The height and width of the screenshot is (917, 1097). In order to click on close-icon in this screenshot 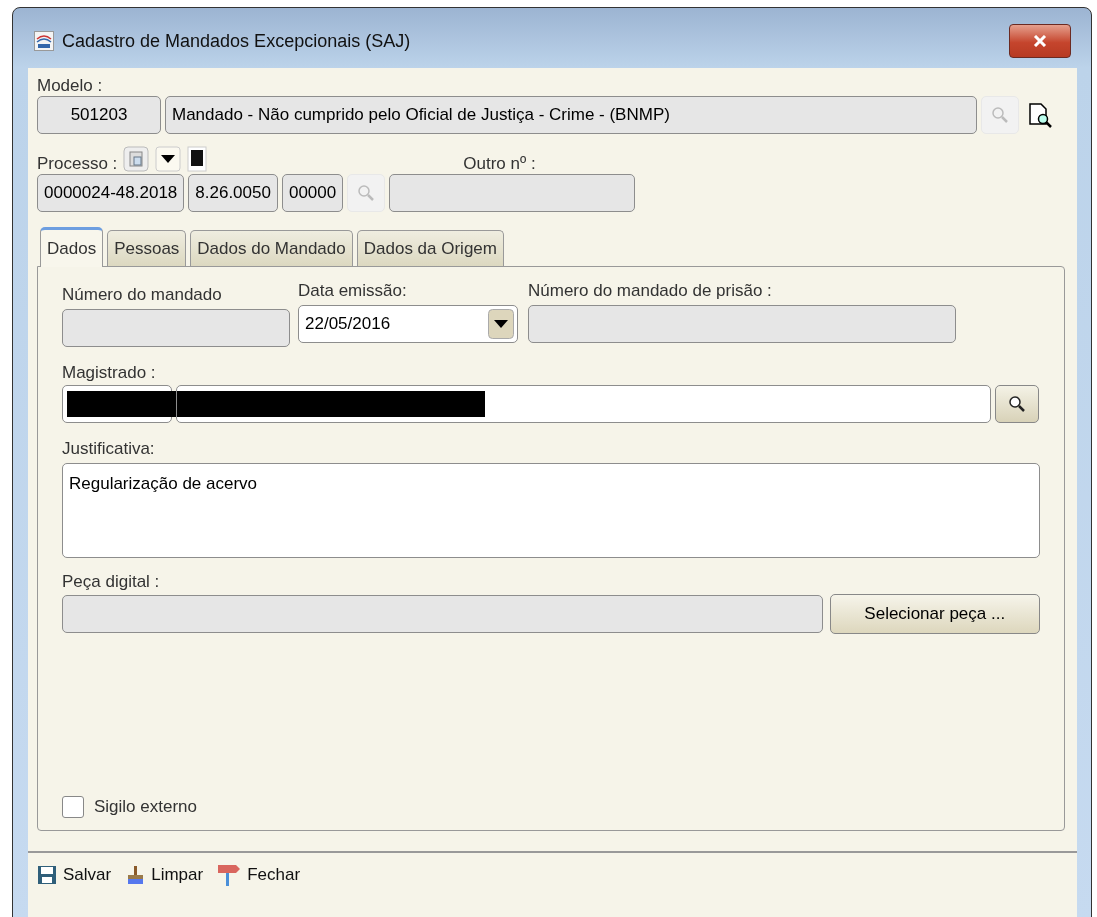, I will do `click(1040, 41)`.